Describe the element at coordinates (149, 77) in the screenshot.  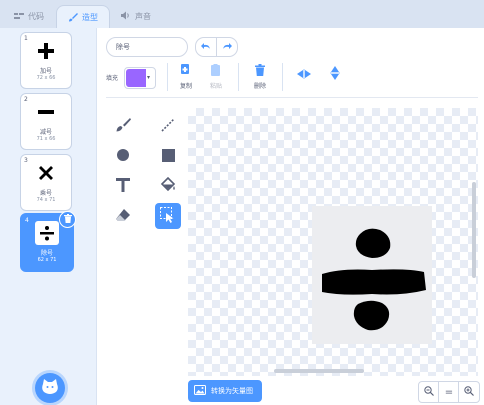
I see `chevron-down-icon: ▾` at that location.